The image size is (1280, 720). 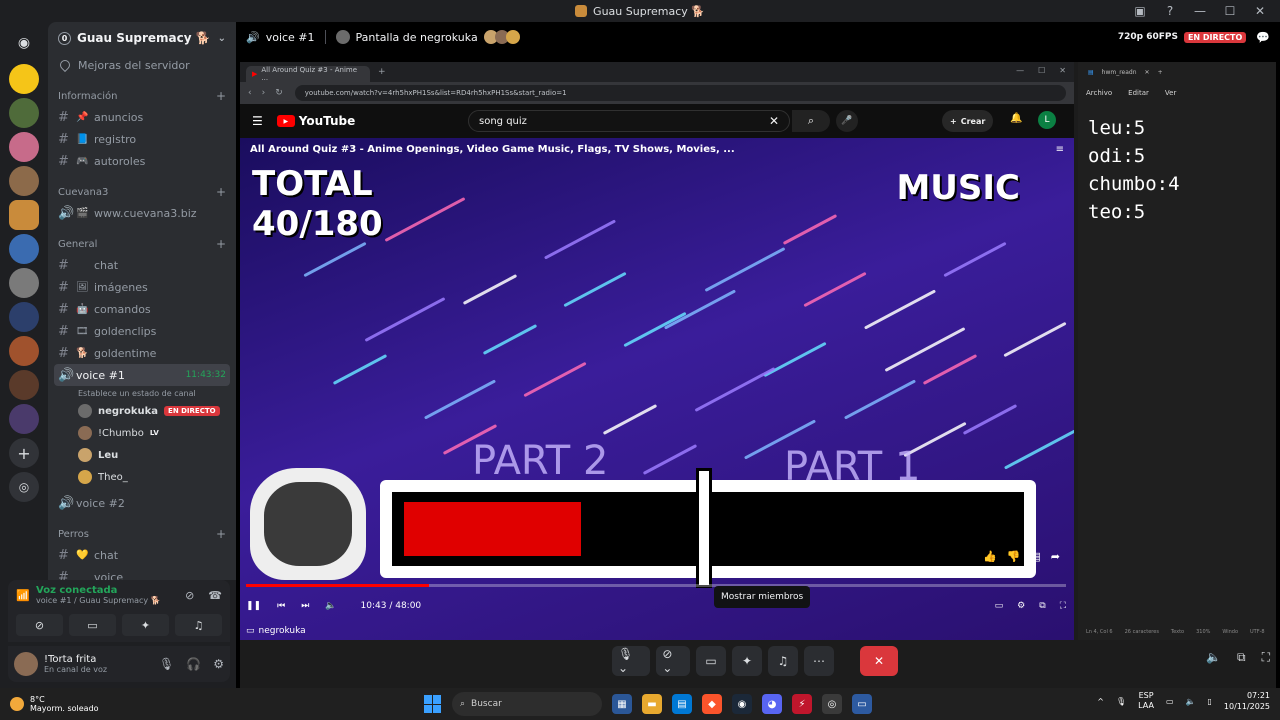 I want to click on battery-icon: ▯, so click(x=1209, y=701).